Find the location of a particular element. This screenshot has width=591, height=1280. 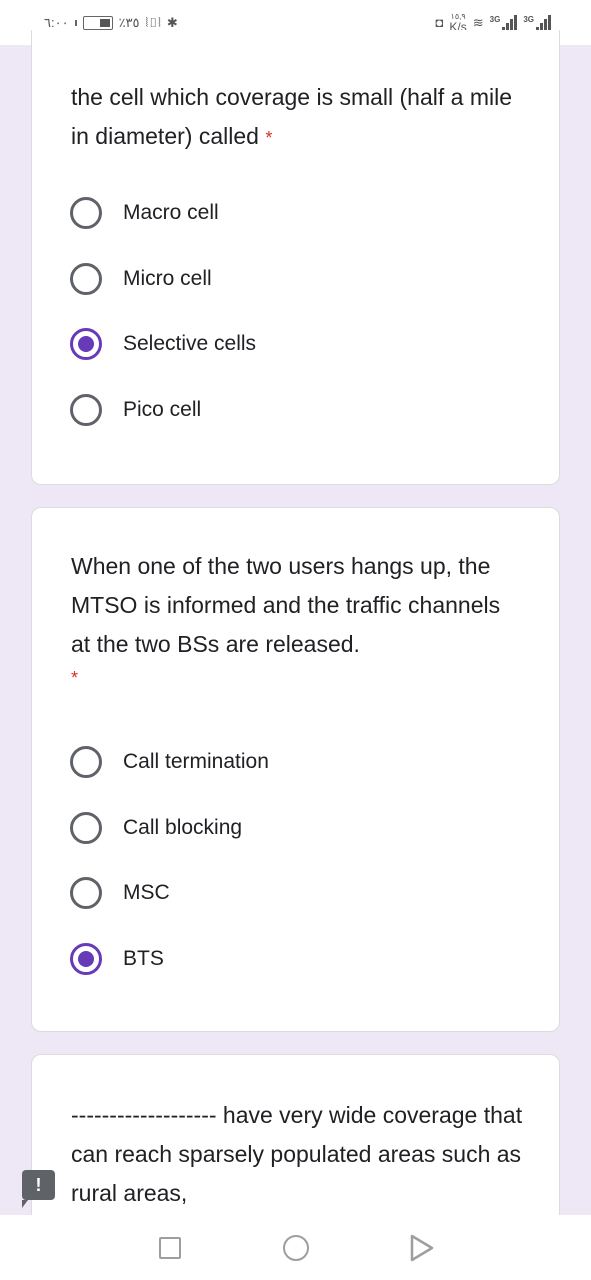

option-micro-cell: Micro cell is located at coordinates (141, 279).